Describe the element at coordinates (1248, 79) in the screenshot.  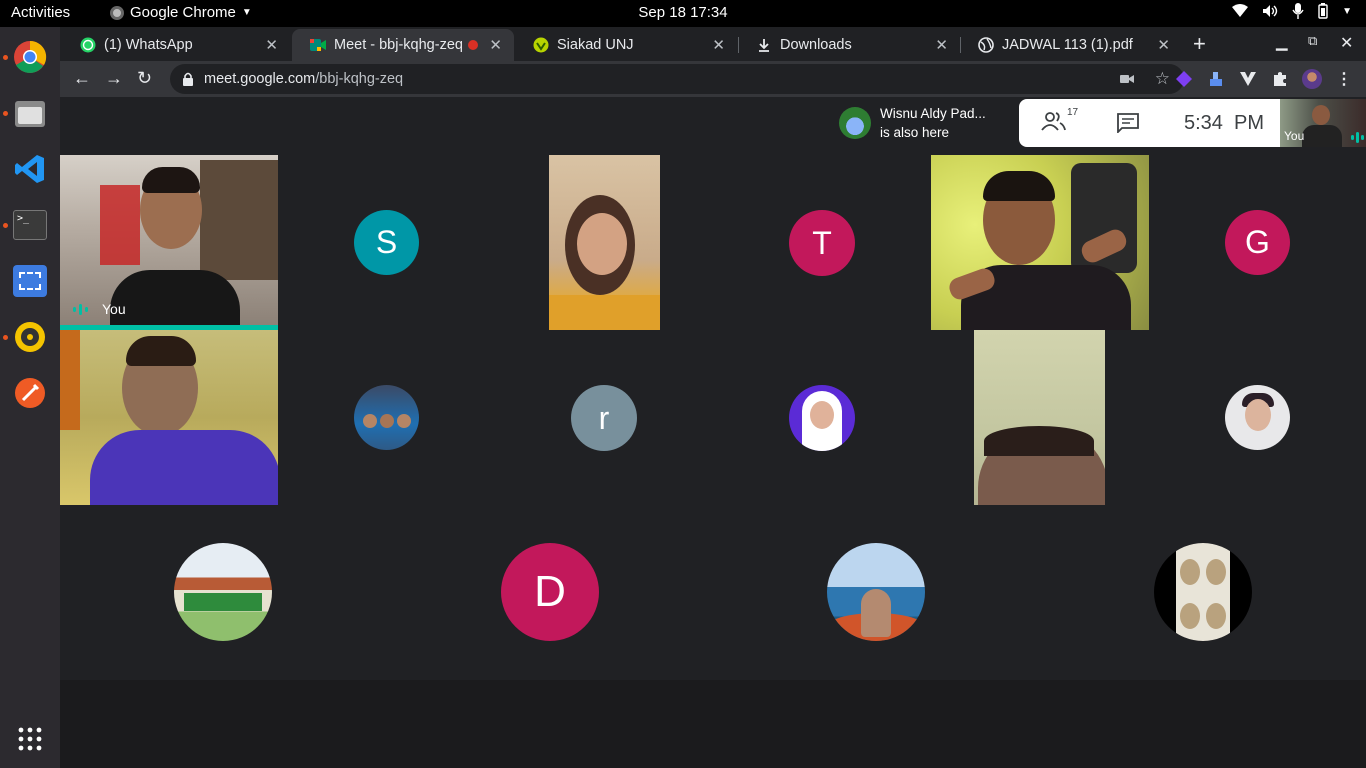
I see `extension-v-icon` at that location.